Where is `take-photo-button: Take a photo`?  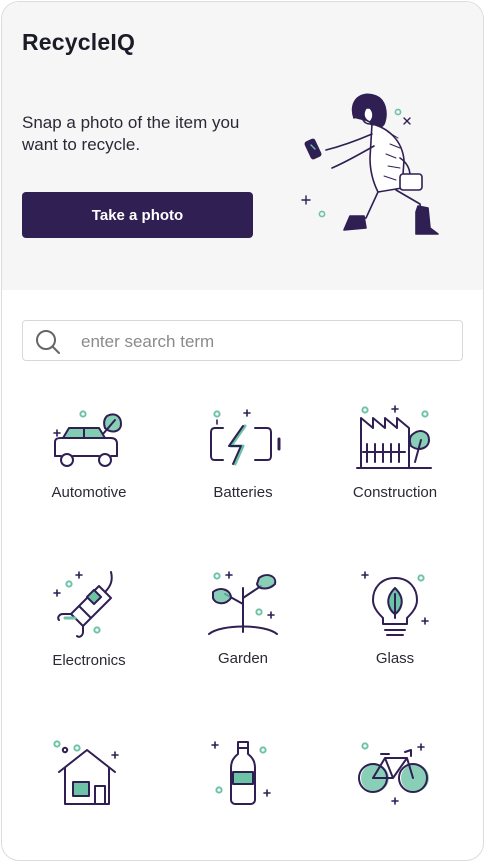 take-photo-button: Take a photo is located at coordinates (137, 215).